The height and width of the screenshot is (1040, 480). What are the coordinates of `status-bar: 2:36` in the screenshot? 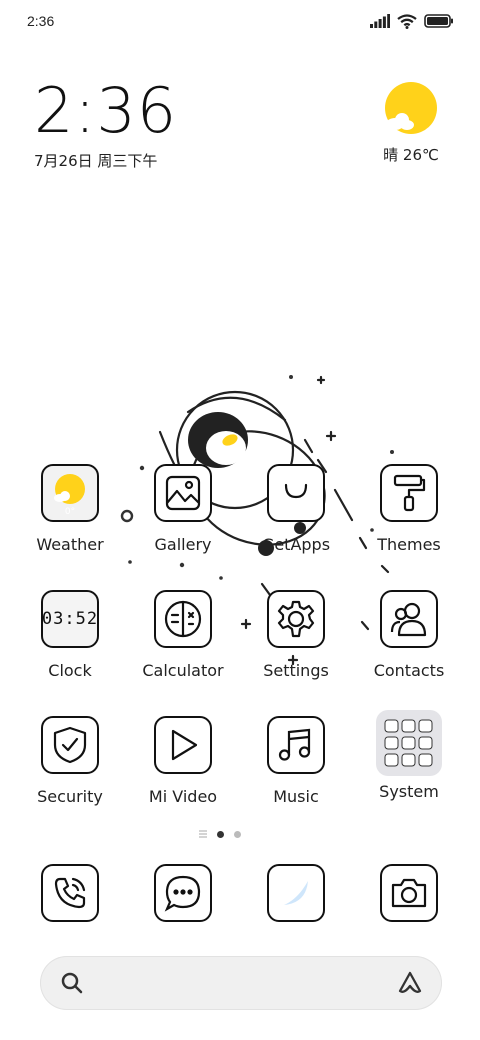 It's located at (240, 21).